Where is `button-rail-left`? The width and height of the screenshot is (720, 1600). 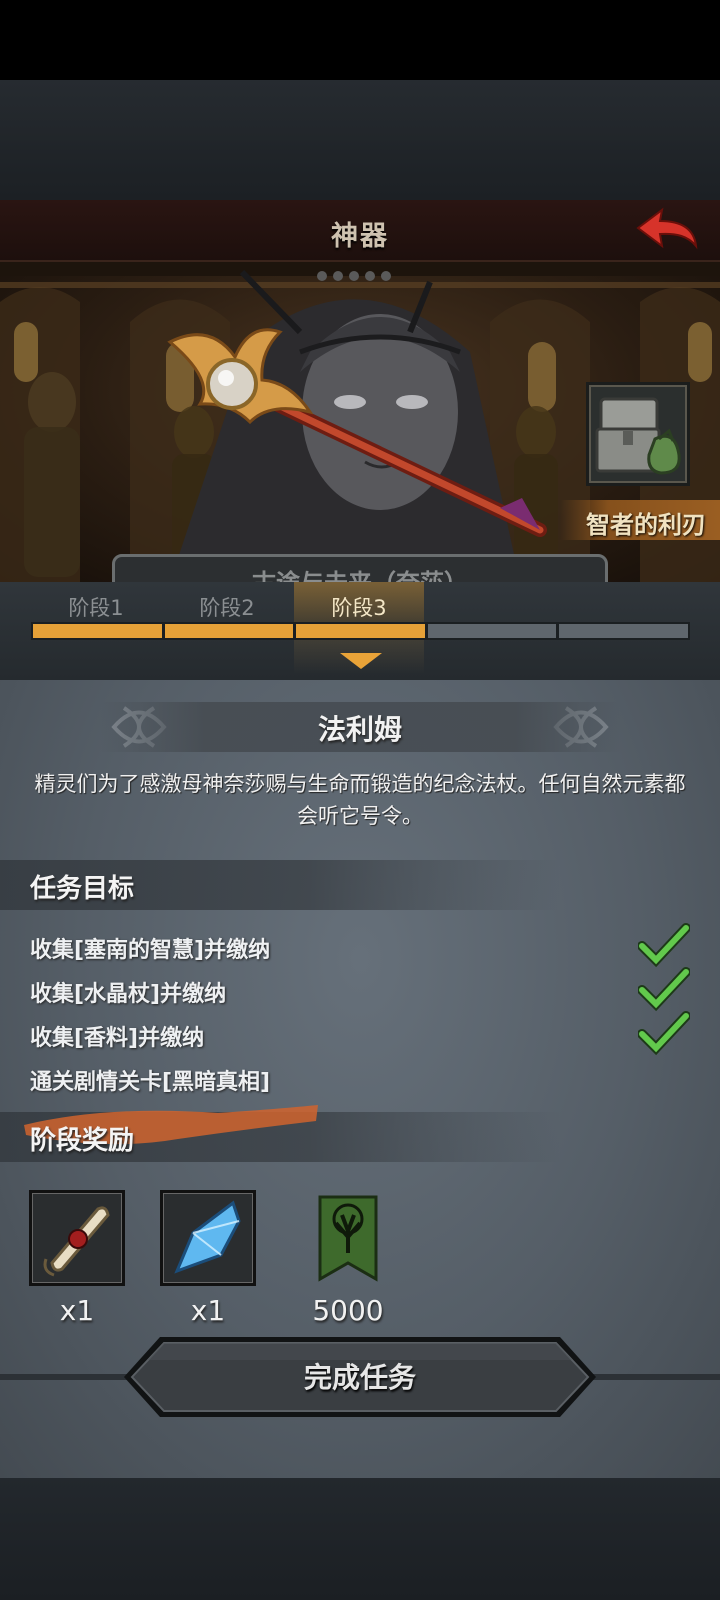
button-rail-left is located at coordinates (65, 1377).